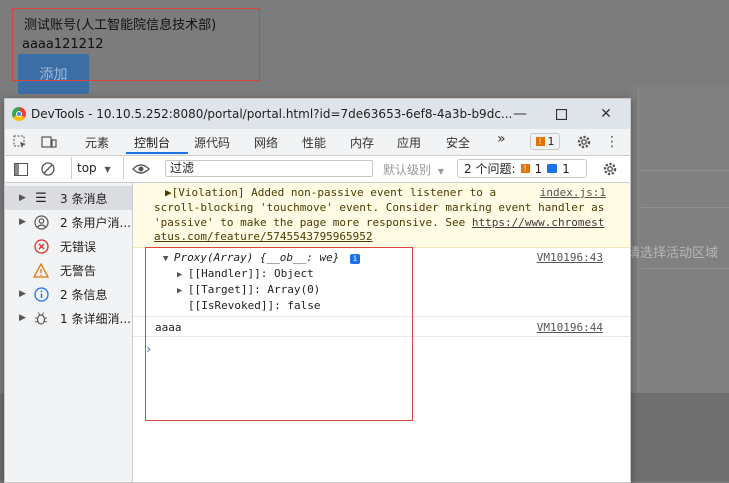  Describe the element at coordinates (84, 294) in the screenshot. I see `sidebar-item-label: 2 条信息` at that location.